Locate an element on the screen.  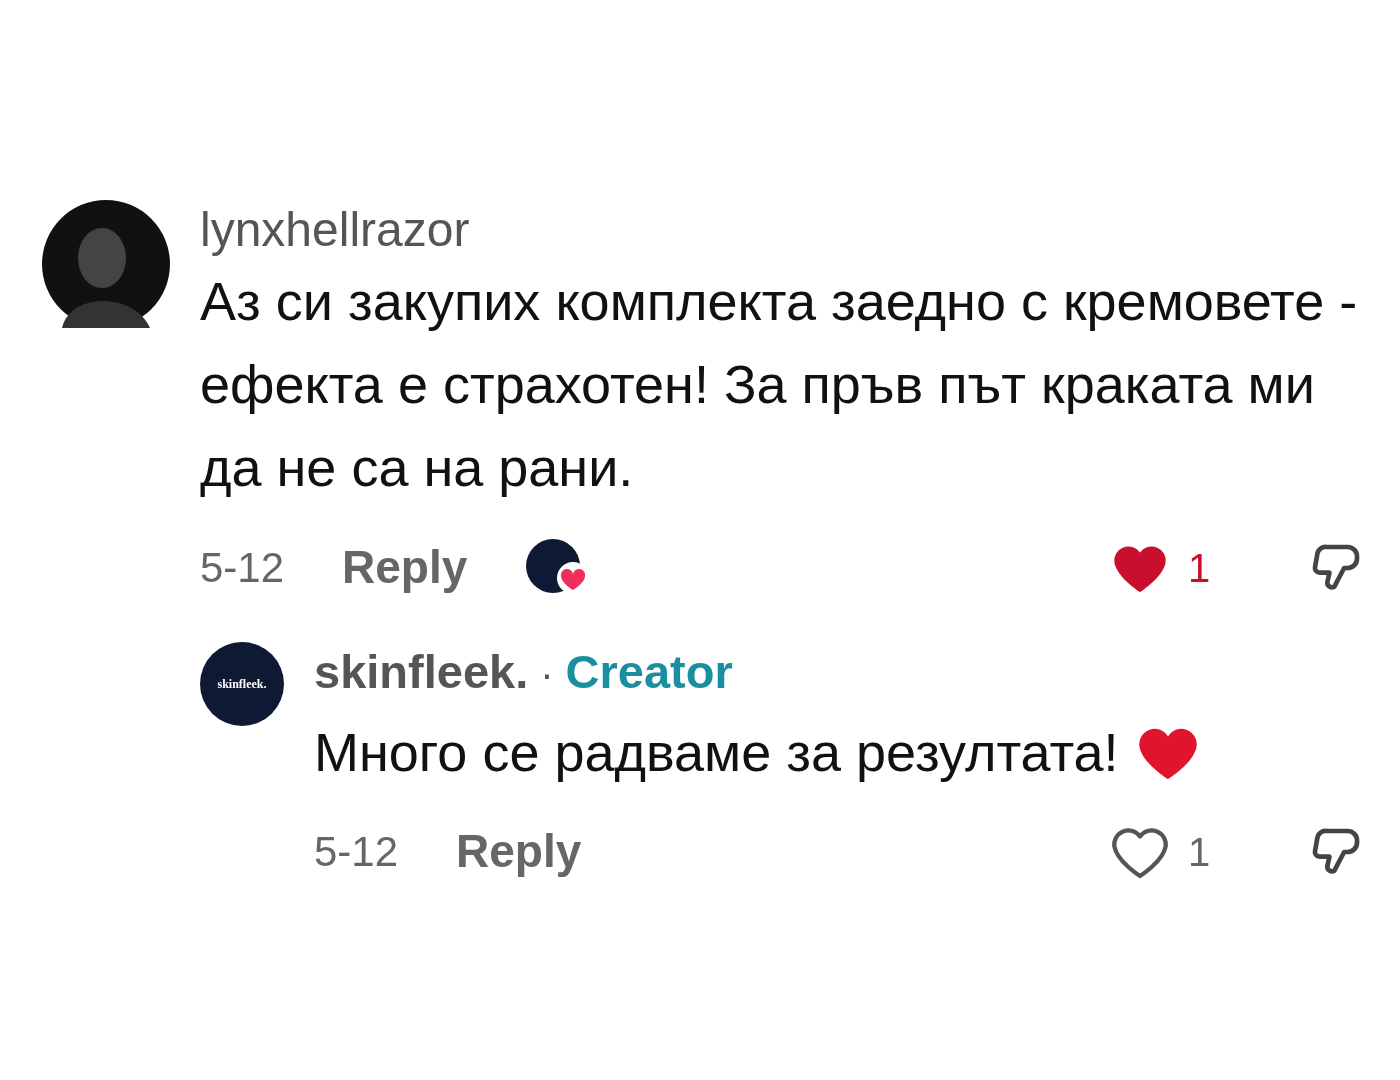
creator-label: Creator is located at coordinates (649, 672).